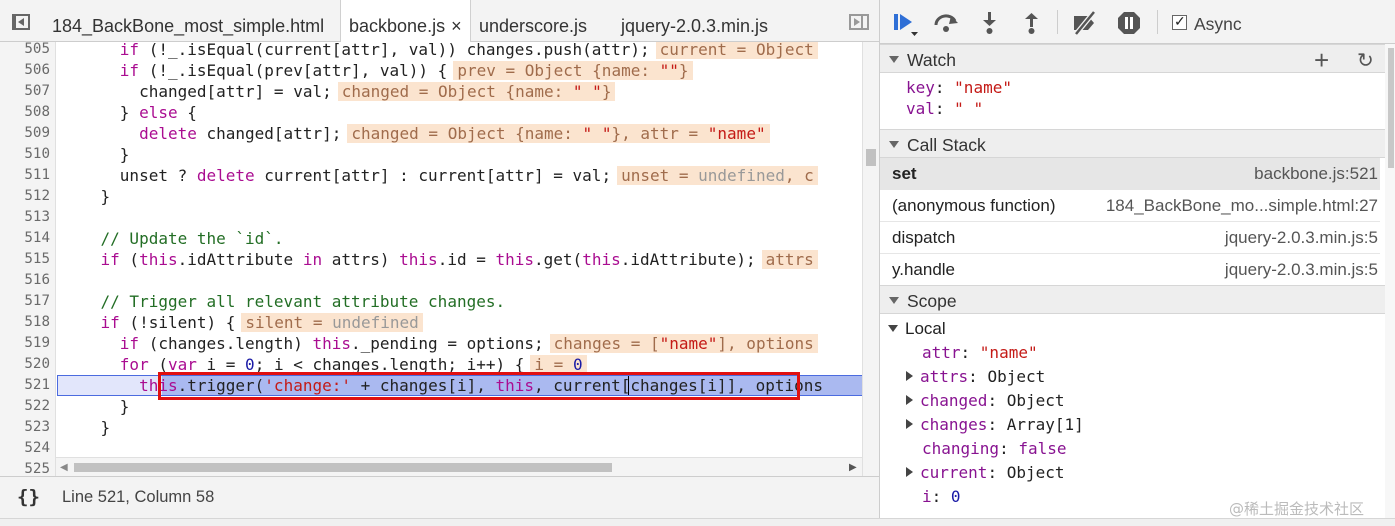 This screenshot has height=526, width=1395. What do you see at coordinates (64, 467) in the screenshot?
I see `scroll-left-icon: ◀` at bounding box center [64, 467].